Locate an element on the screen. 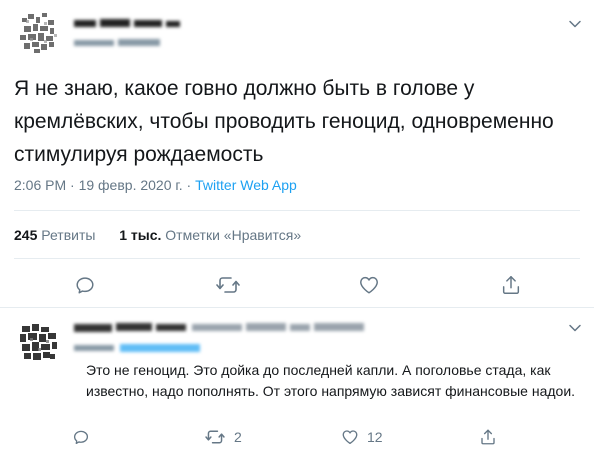 This screenshot has width=594, height=459. reply-retweet-icon is located at coordinates (215, 437).